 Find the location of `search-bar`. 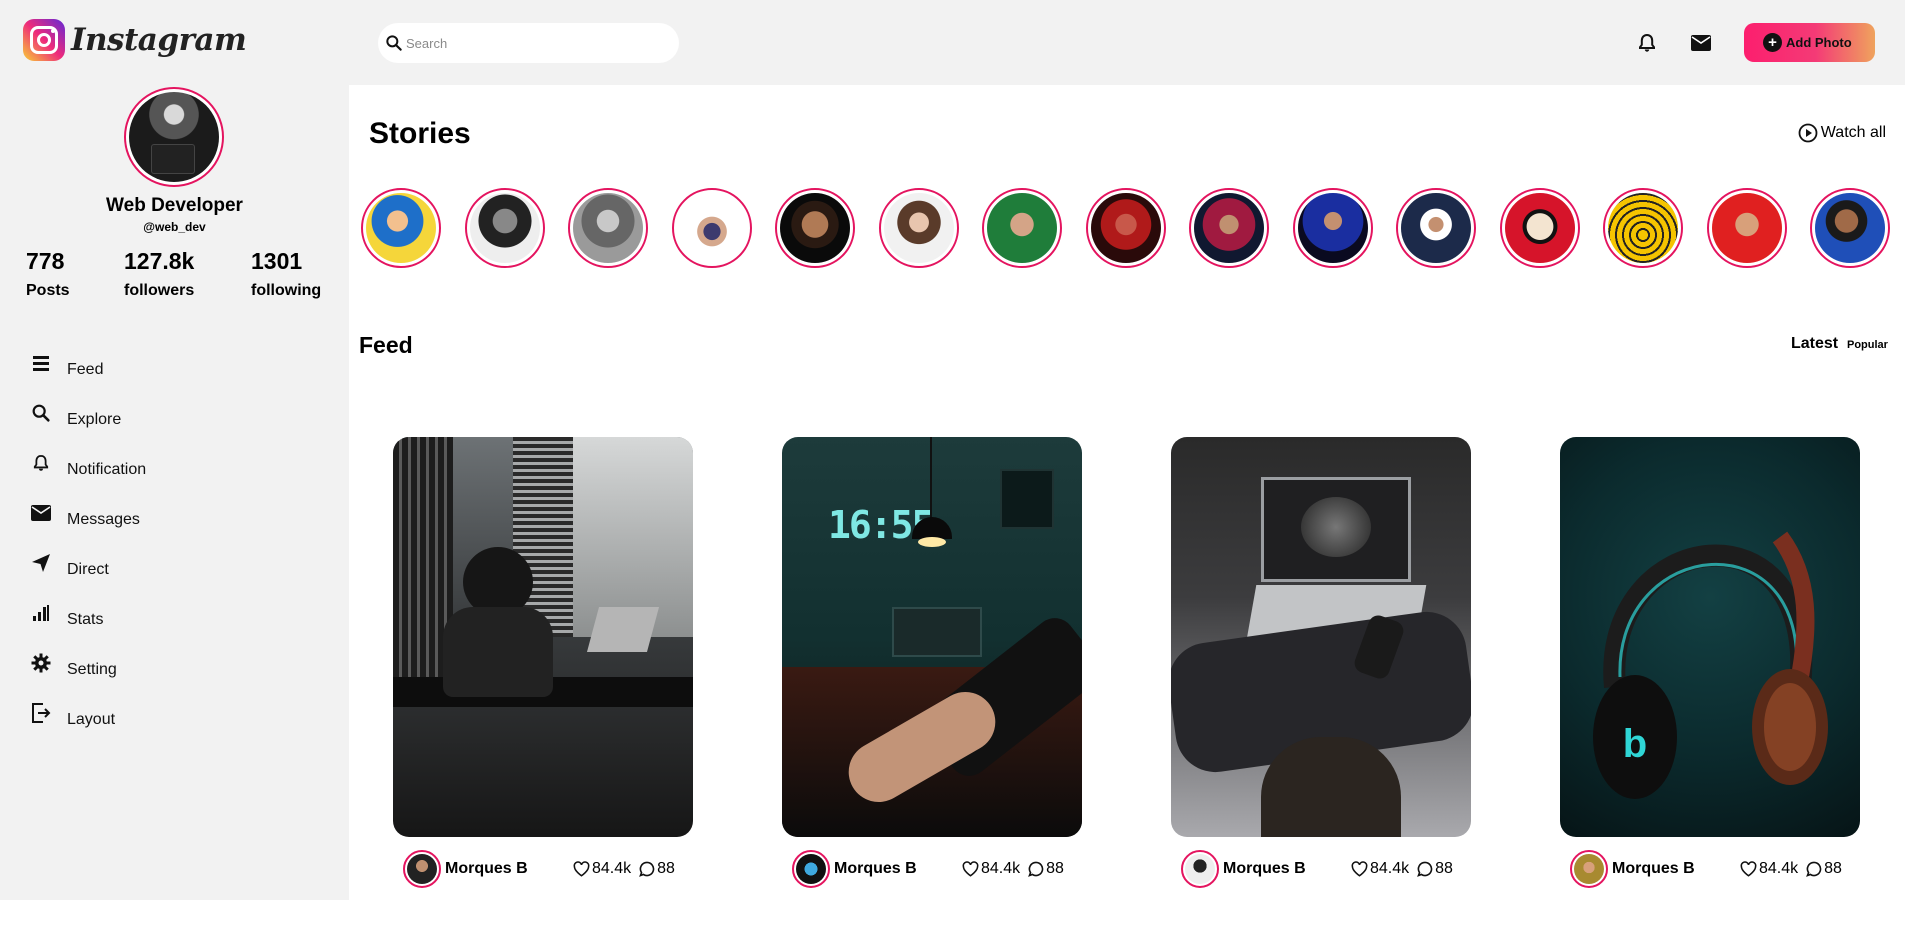

search-bar is located at coordinates (528, 43).